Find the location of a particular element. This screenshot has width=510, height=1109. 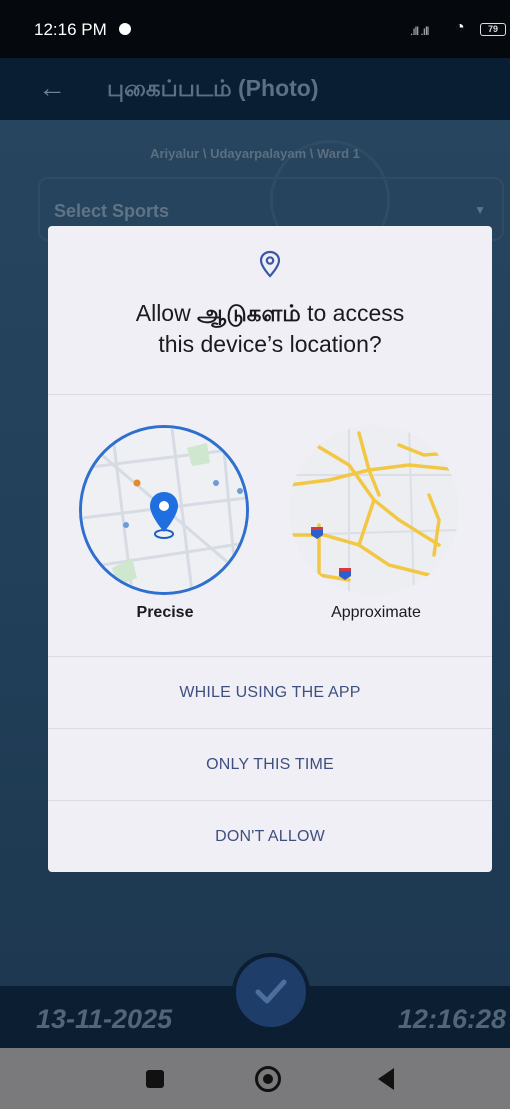

approximate-location-option is located at coordinates (374, 510).